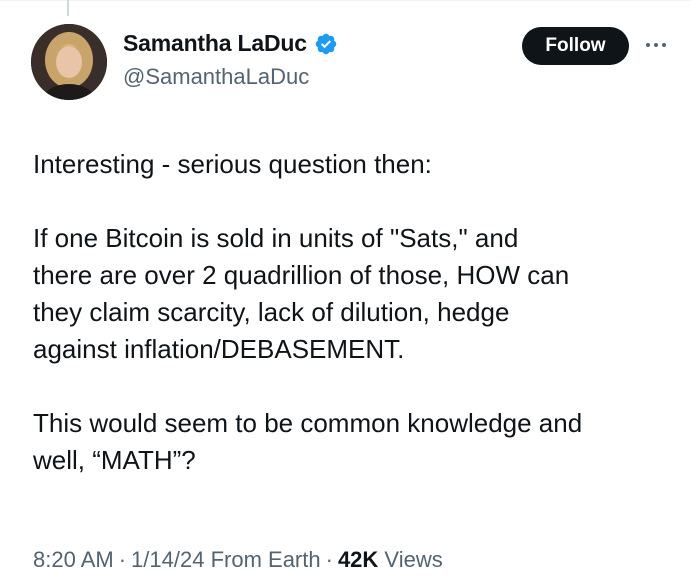 This screenshot has height=587, width=691. Describe the element at coordinates (265, 559) in the screenshot. I see `tweet-source: From Earth` at that location.